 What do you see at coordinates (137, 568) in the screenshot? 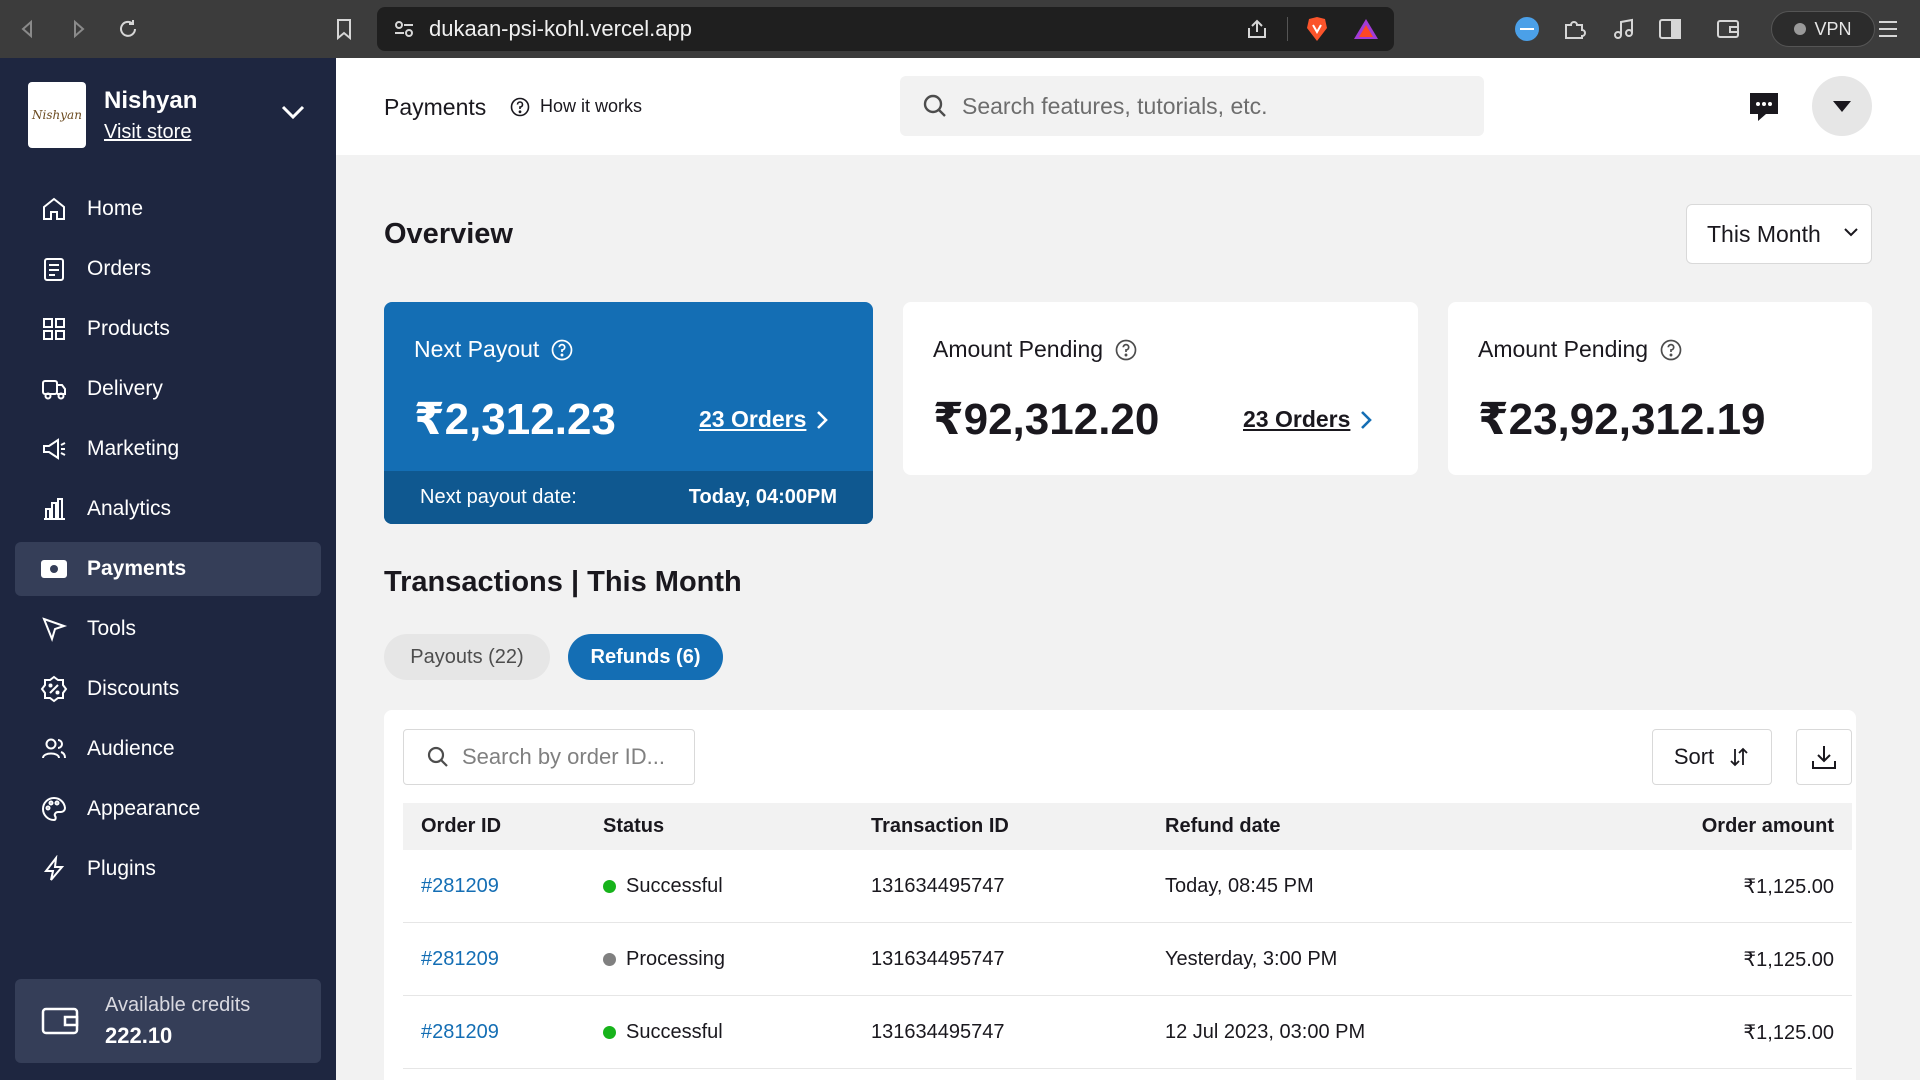
I see `sidebar-item-label: Payments` at bounding box center [137, 568].